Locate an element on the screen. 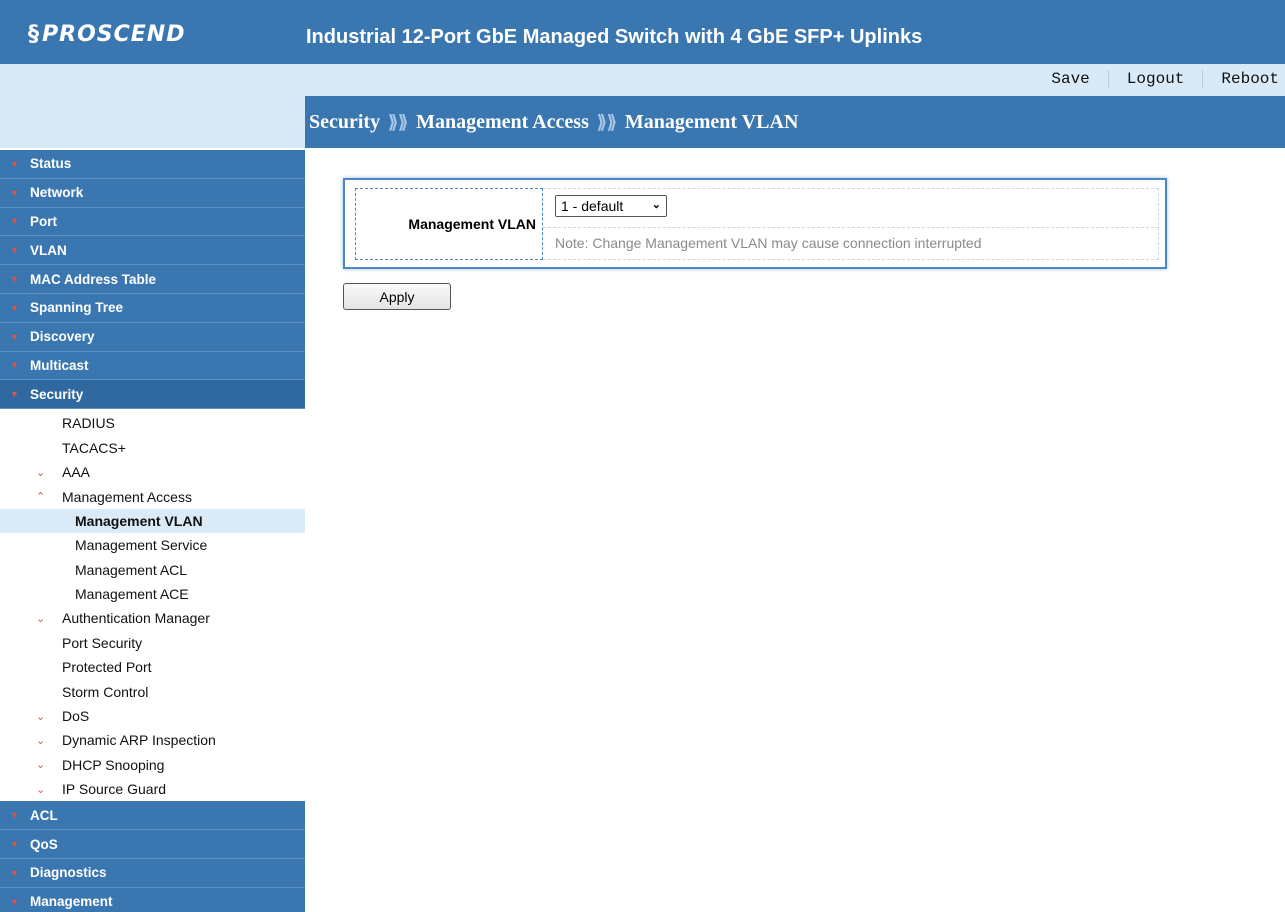 The image size is (1285, 912). sidebar-item-authentication-manager: ⌄ Authentication Manager is located at coordinates (152, 618).